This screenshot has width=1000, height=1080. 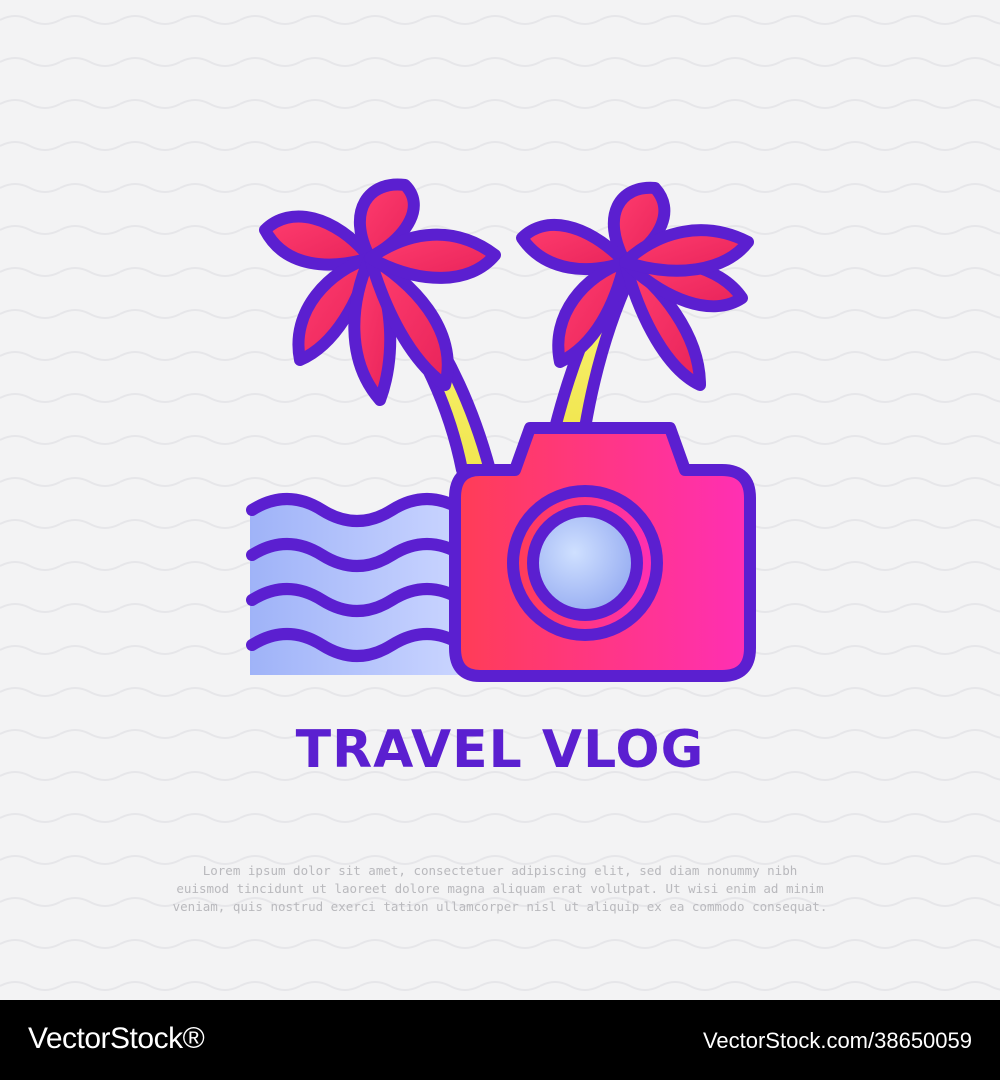 I want to click on camera-icon, so click(x=602, y=552).